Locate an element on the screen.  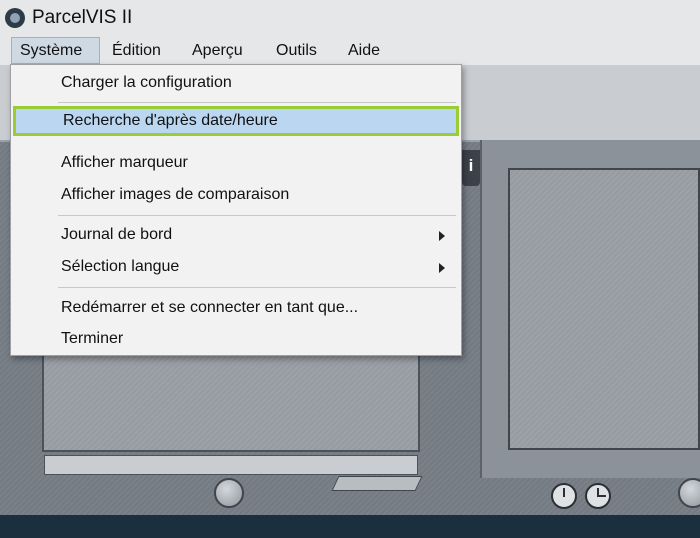
bottom-status-bar is located at coordinates (350, 526).